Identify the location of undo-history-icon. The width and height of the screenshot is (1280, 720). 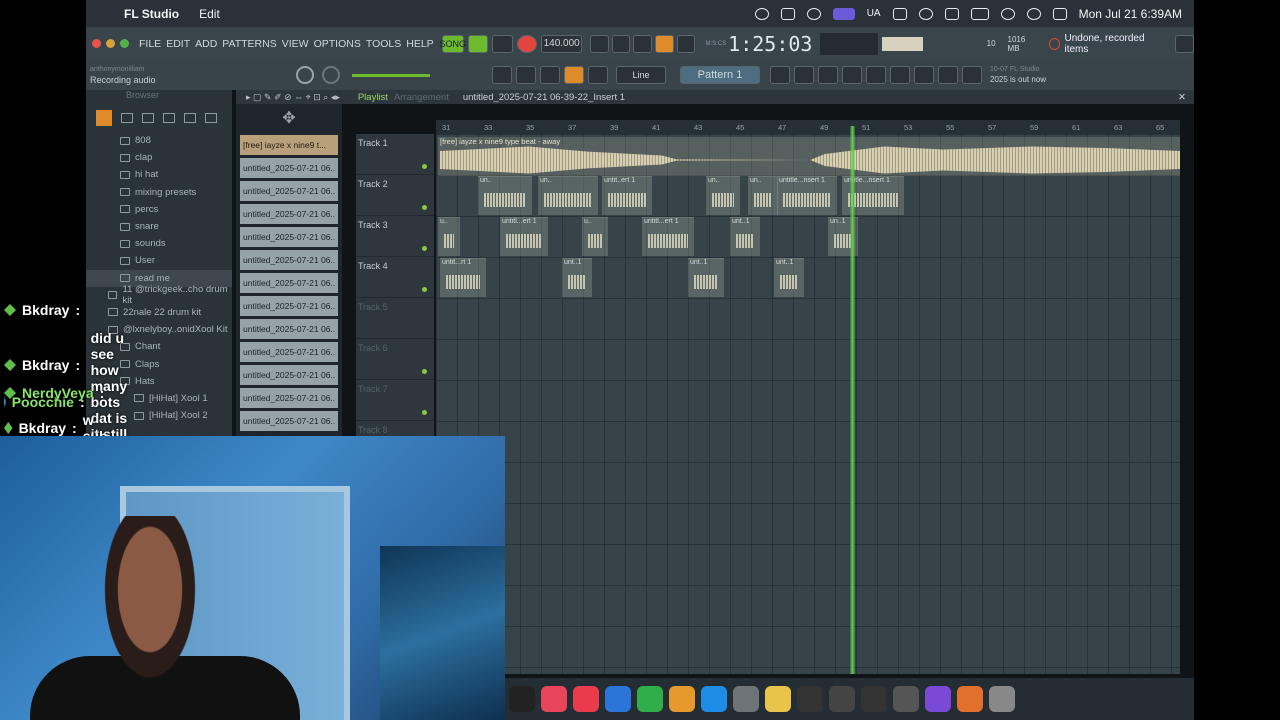
(1055, 43).